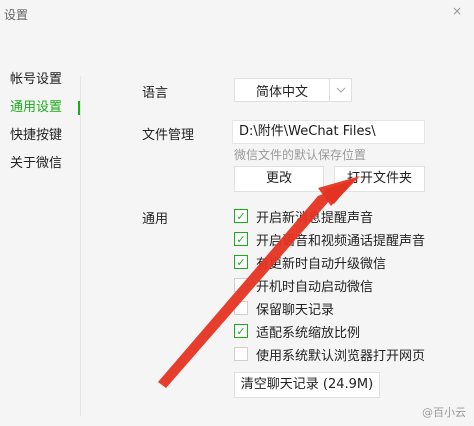  I want to click on checkbox-row: ✓ 适配系统缩放比例, so click(297, 331).